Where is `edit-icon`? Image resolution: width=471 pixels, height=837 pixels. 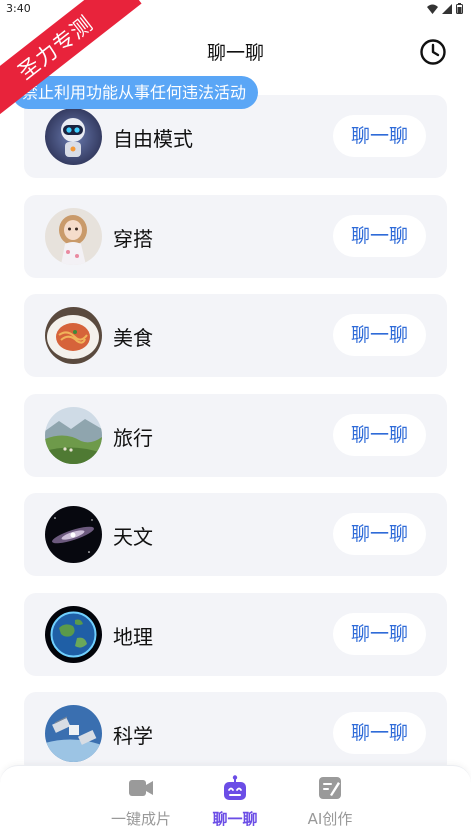
edit-icon is located at coordinates (330, 788).